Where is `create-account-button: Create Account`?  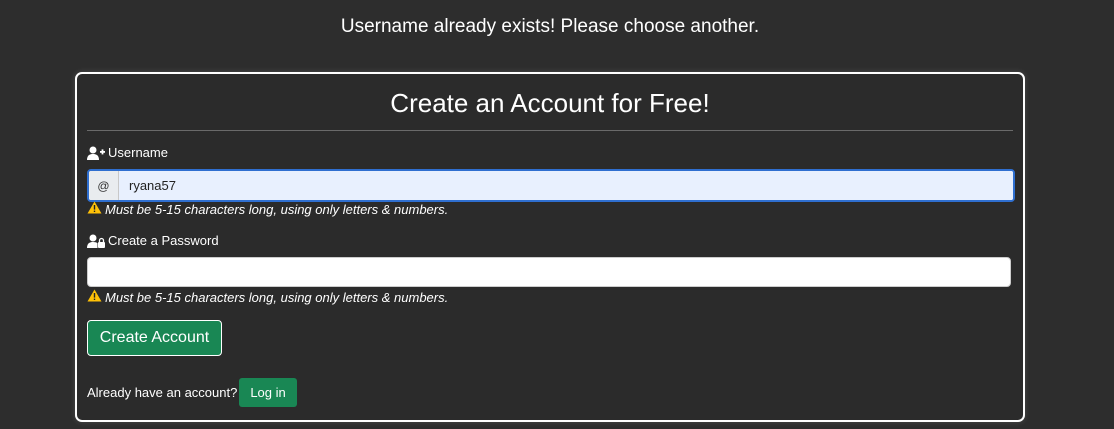
create-account-button: Create Account is located at coordinates (154, 338).